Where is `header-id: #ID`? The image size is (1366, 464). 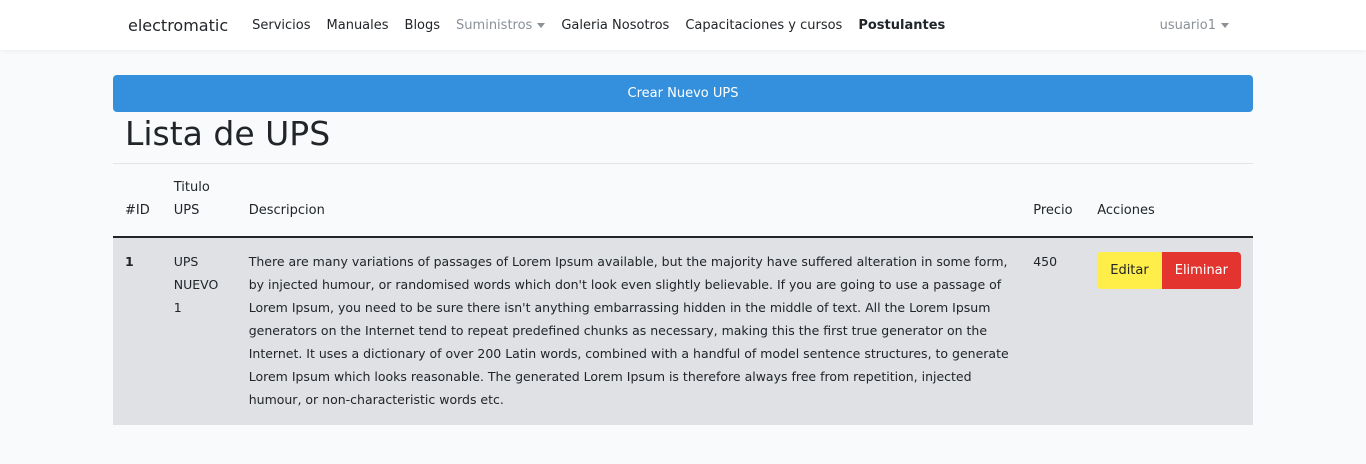
header-id: #ID is located at coordinates (137, 201).